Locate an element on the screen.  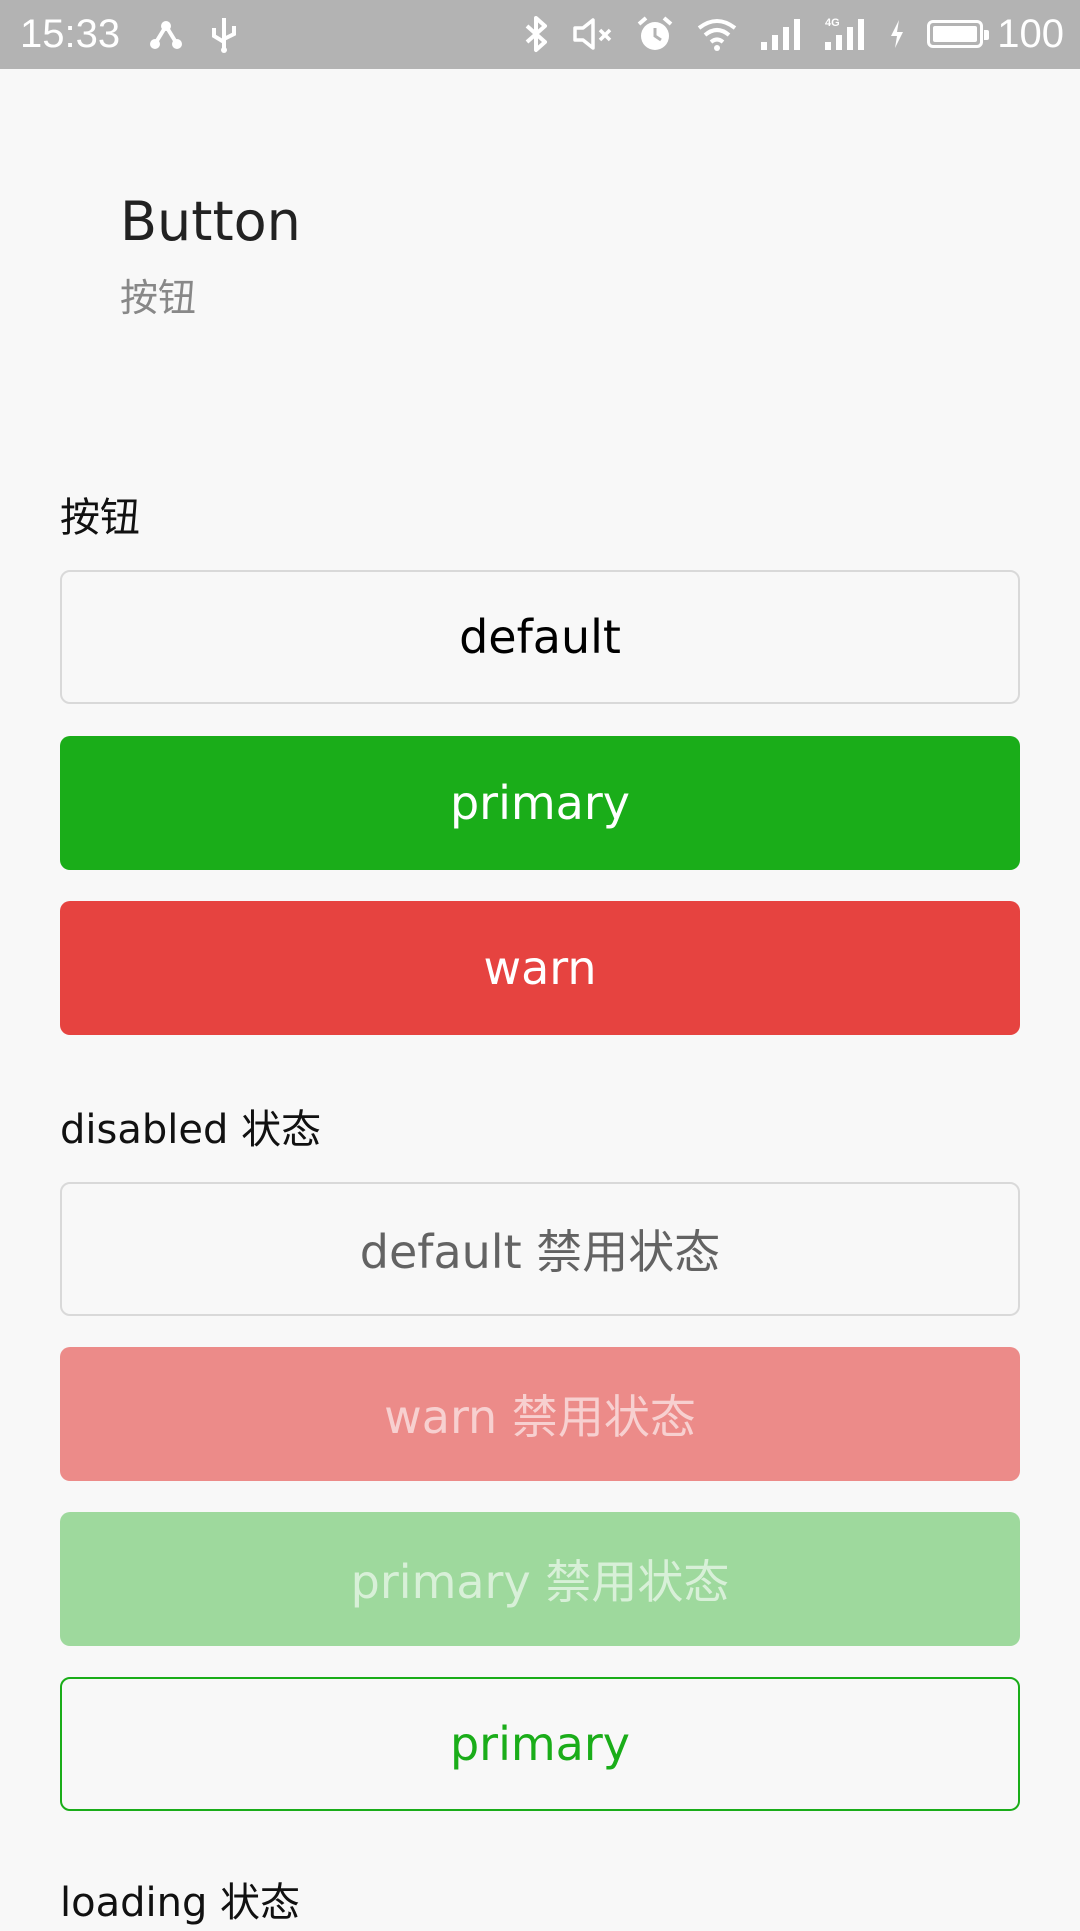
page-title: Button is located at coordinates (210, 221).